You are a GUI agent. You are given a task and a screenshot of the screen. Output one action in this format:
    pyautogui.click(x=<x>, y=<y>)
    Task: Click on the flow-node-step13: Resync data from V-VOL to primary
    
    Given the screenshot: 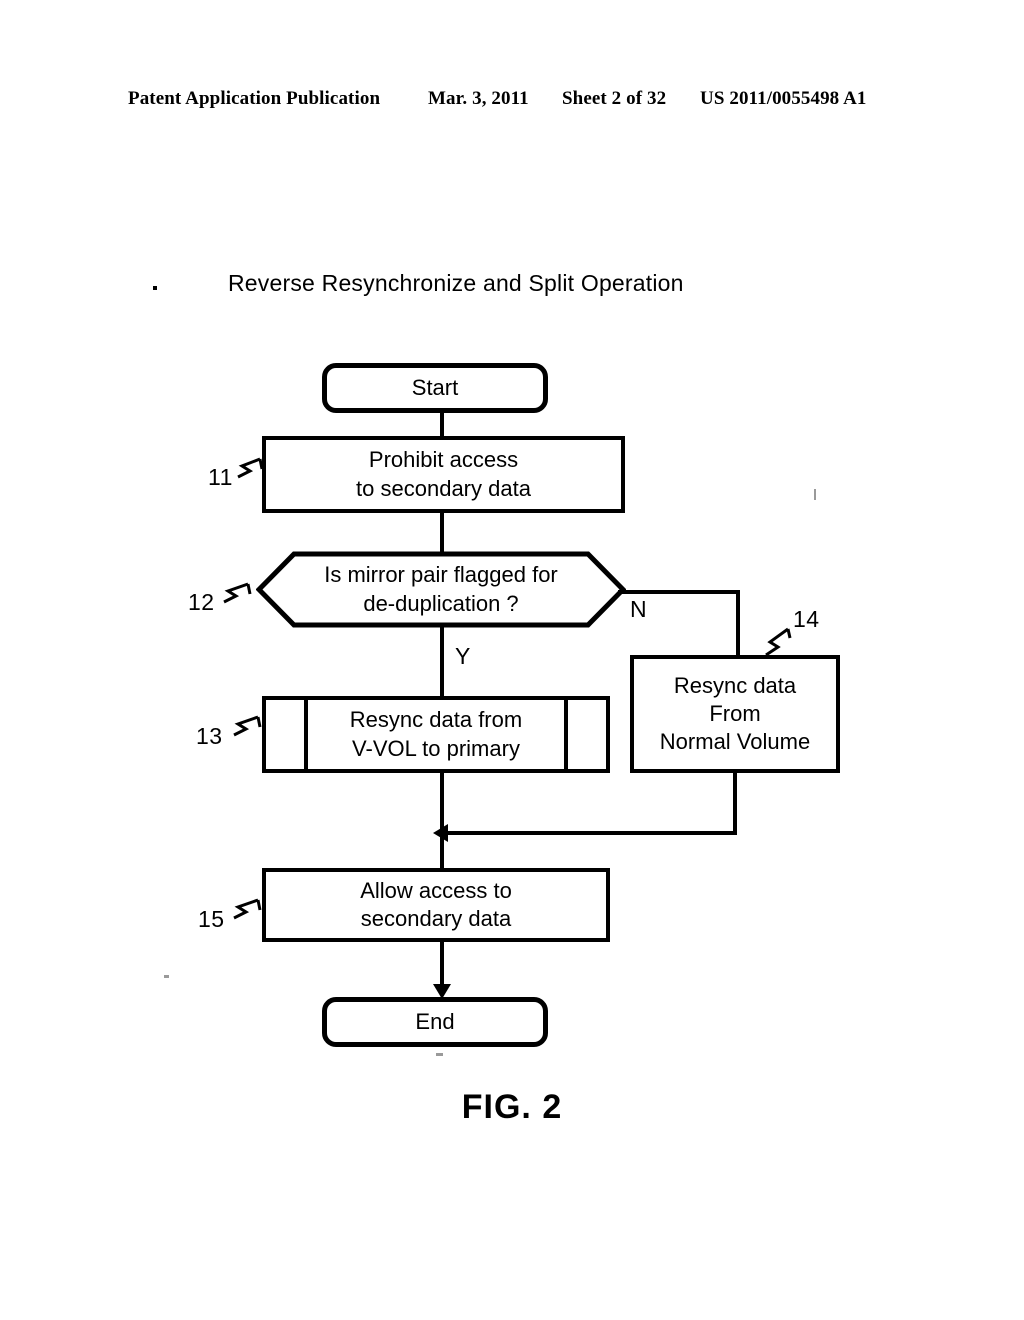 What is the action you would take?
    pyautogui.click(x=436, y=734)
    